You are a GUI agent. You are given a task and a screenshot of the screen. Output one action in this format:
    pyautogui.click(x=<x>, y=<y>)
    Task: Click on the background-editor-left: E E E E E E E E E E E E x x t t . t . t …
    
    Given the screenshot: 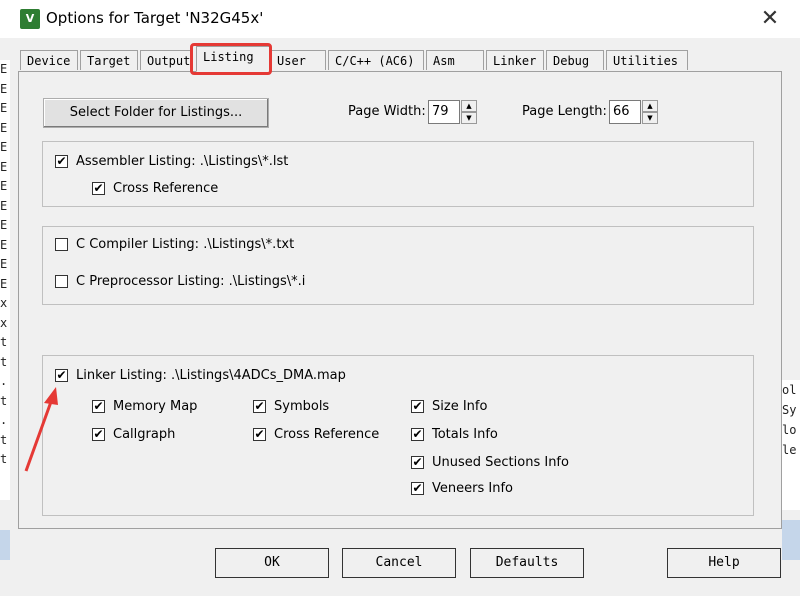 What is the action you would take?
    pyautogui.click(x=5, y=280)
    